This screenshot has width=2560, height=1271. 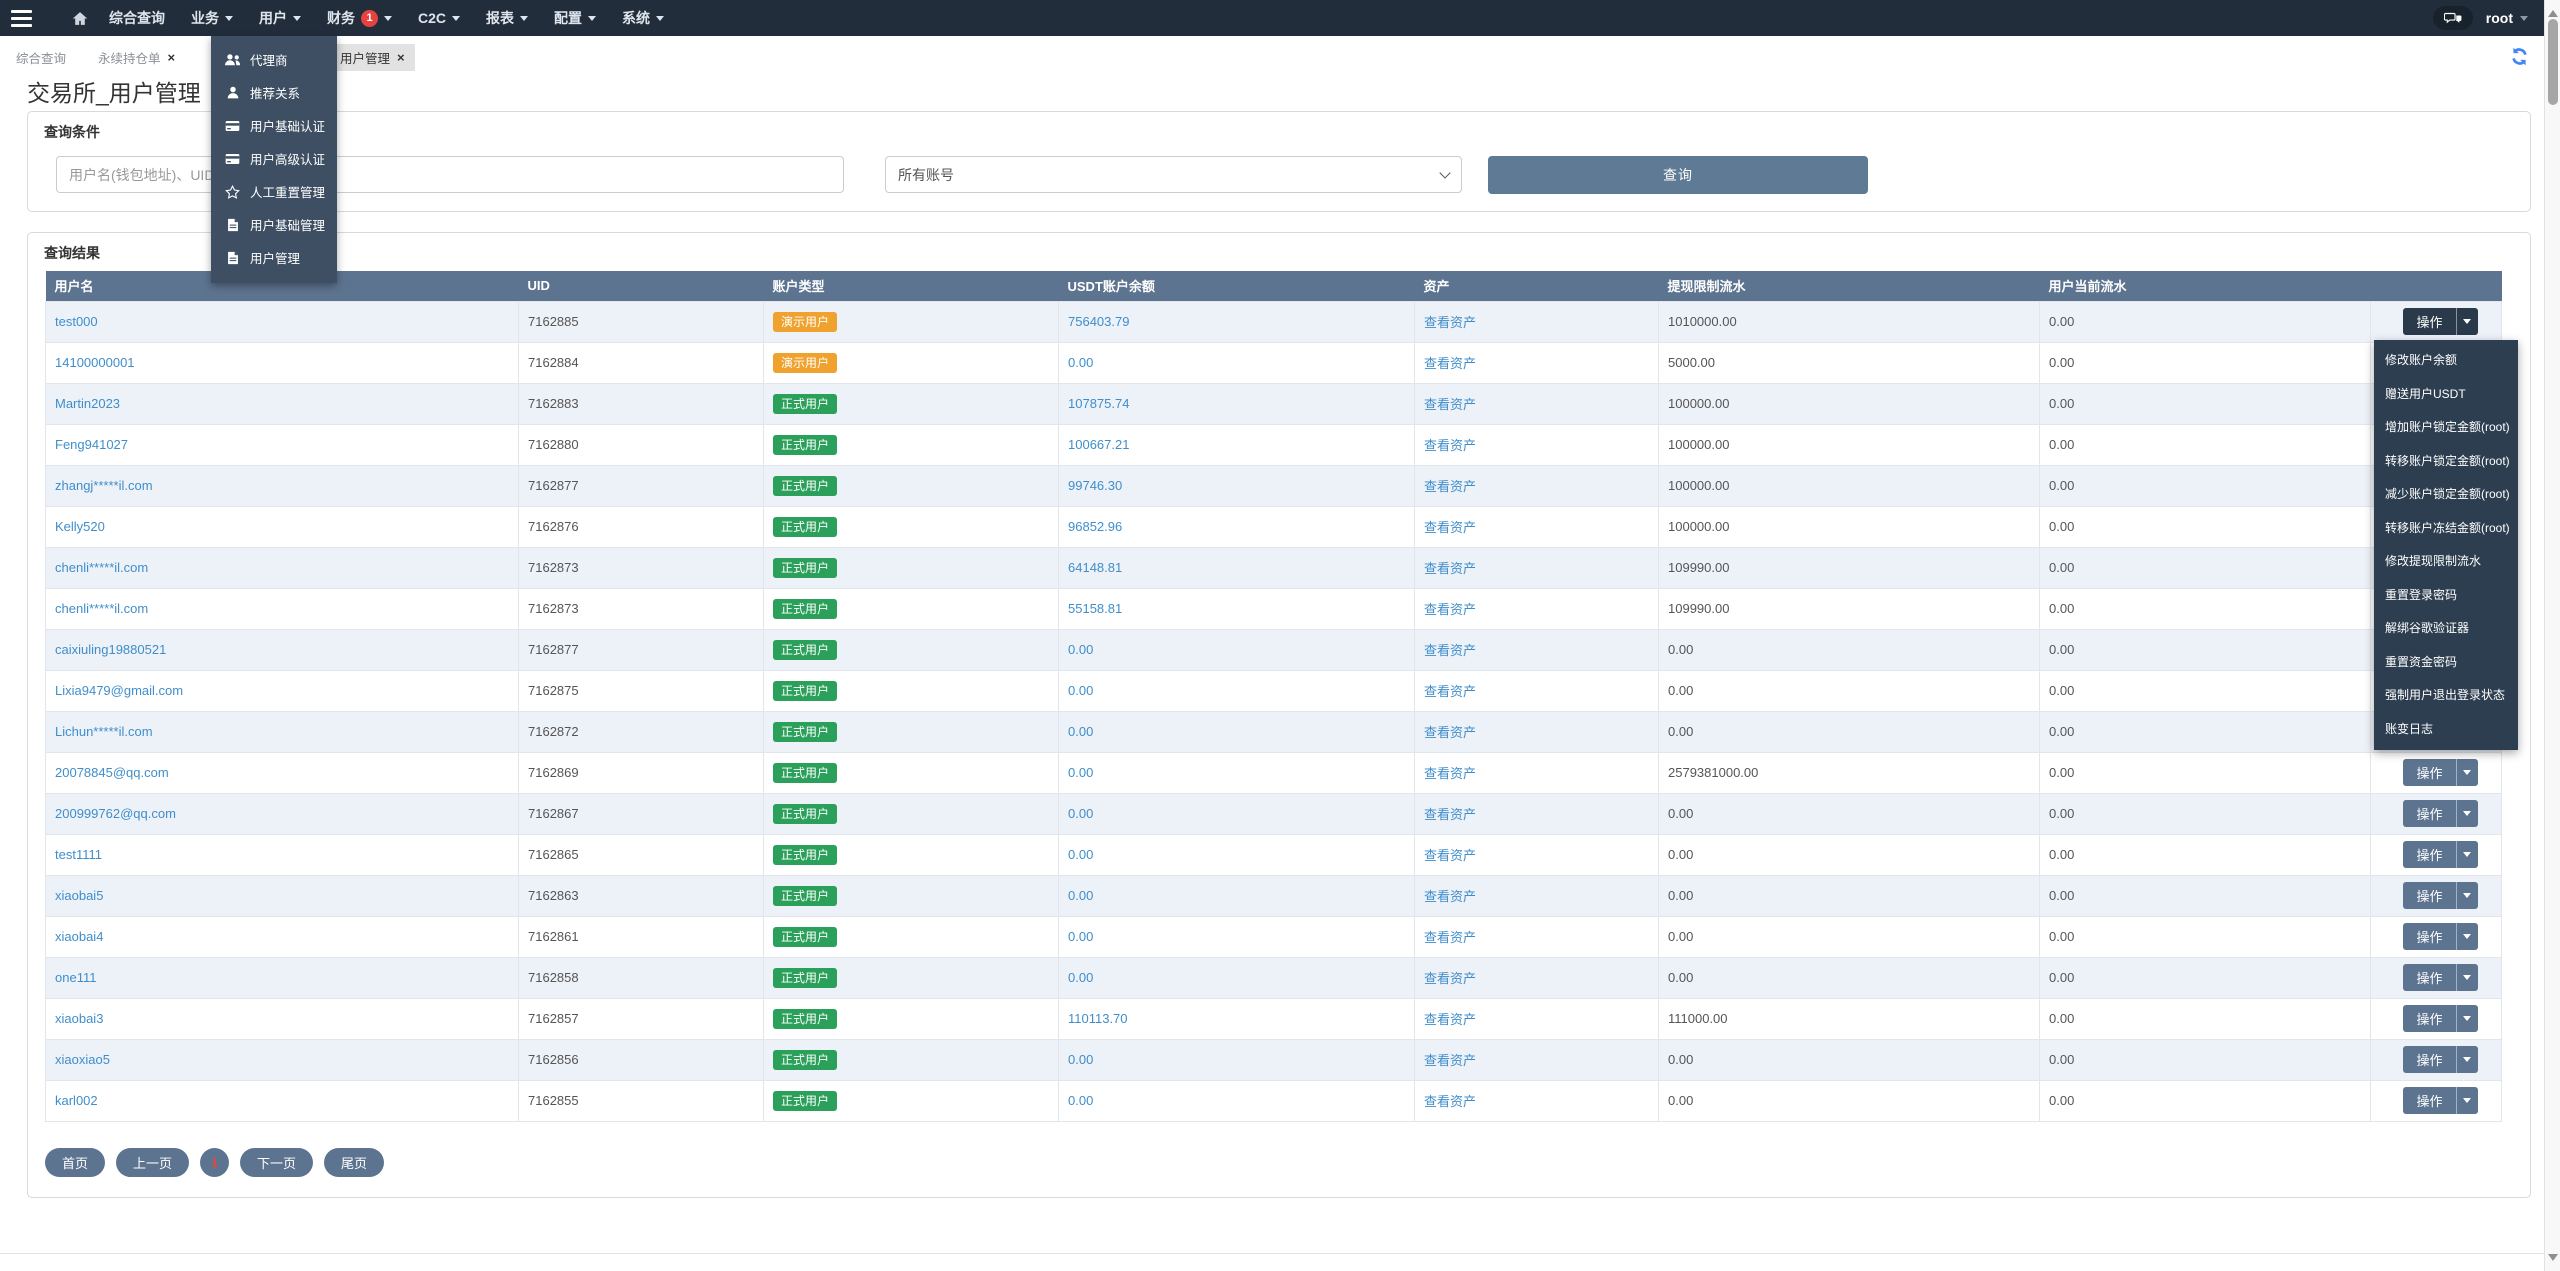 What do you see at coordinates (2446, 628) in the screenshot?
I see `action-menu-item-解绑谷歌验证器: 解绑谷歌验证器` at bounding box center [2446, 628].